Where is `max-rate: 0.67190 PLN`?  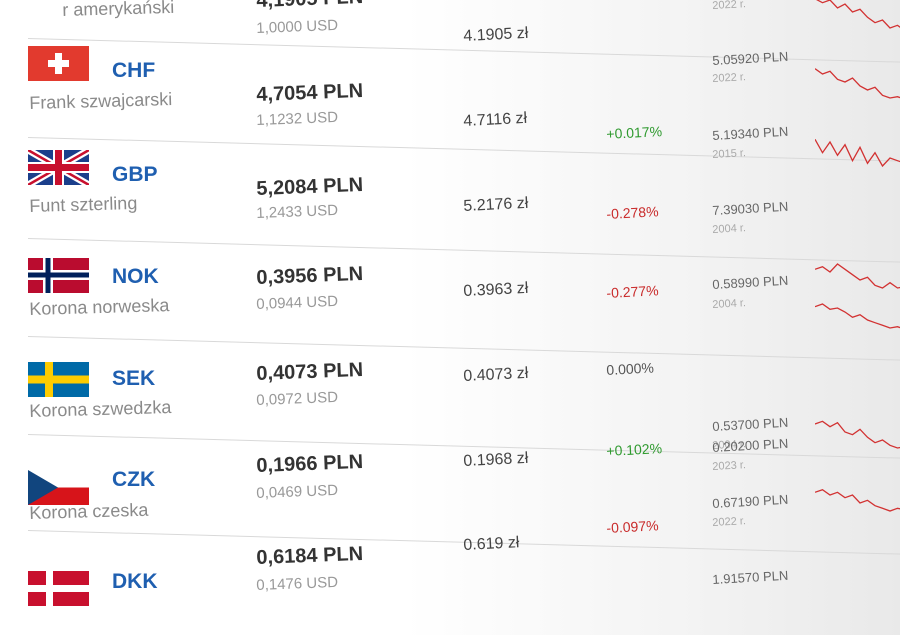
max-rate: 0.67190 PLN is located at coordinates (750, 501).